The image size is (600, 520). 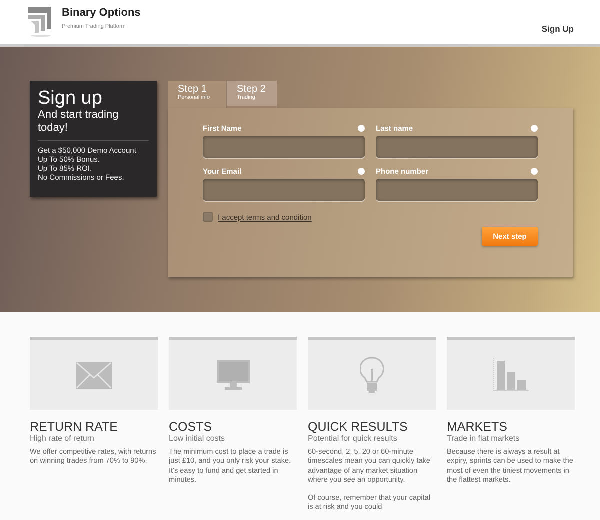 What do you see at coordinates (558, 29) in the screenshot?
I see `sign-up-link: Sign Up` at bounding box center [558, 29].